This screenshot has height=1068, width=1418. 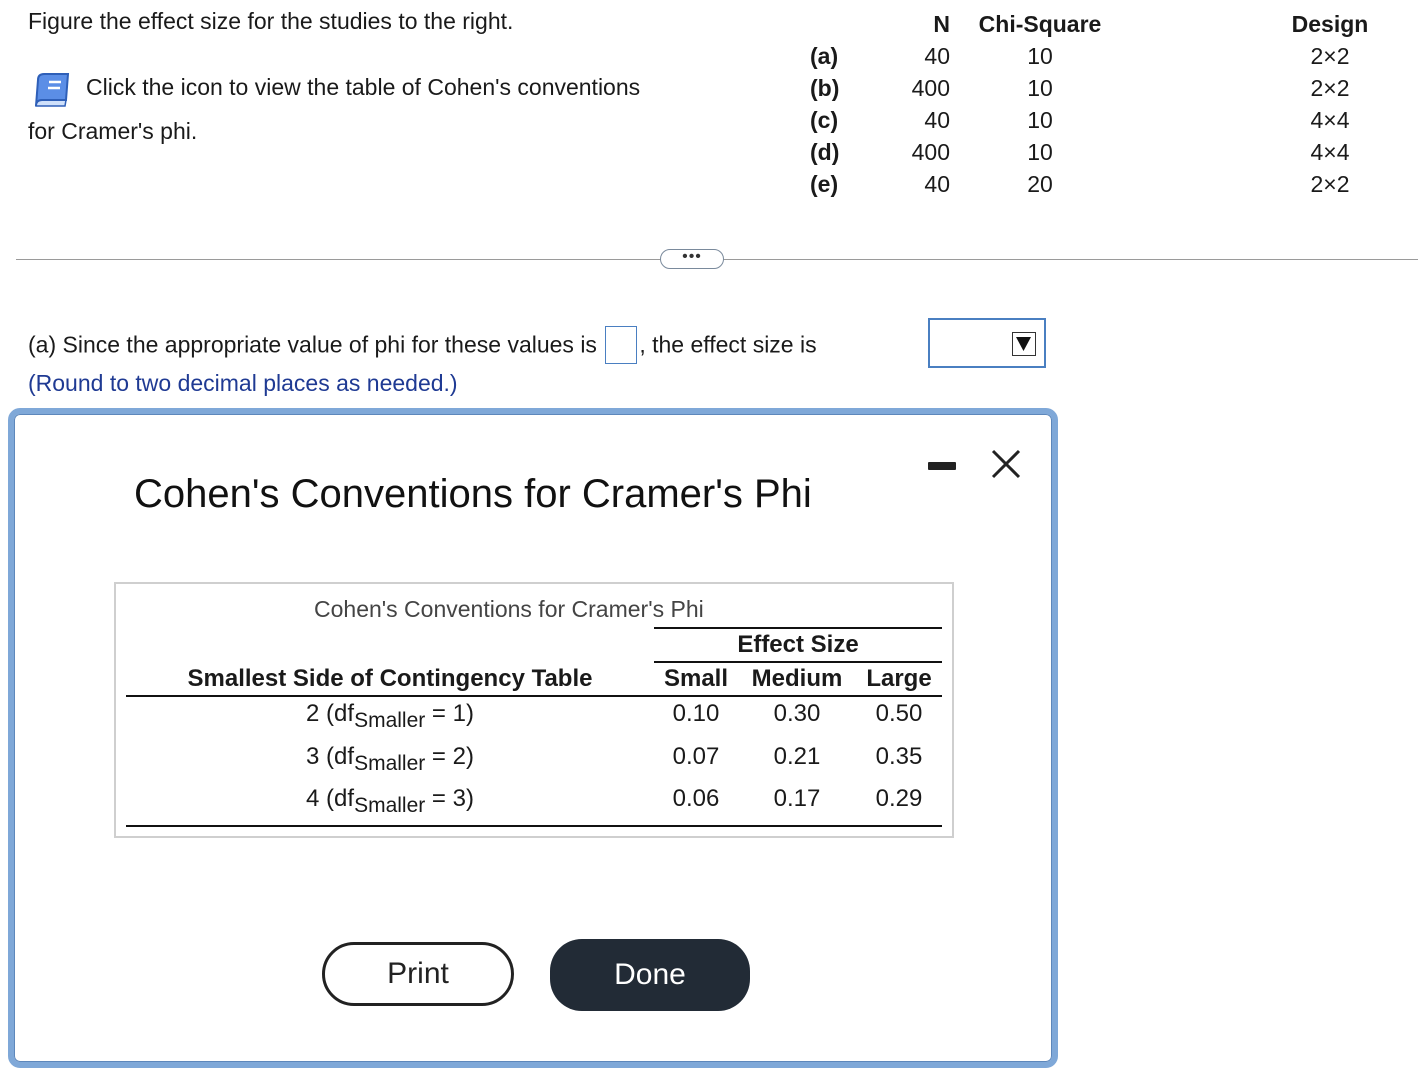 I want to click on table-cell: 0.21, so click(x=797, y=756).